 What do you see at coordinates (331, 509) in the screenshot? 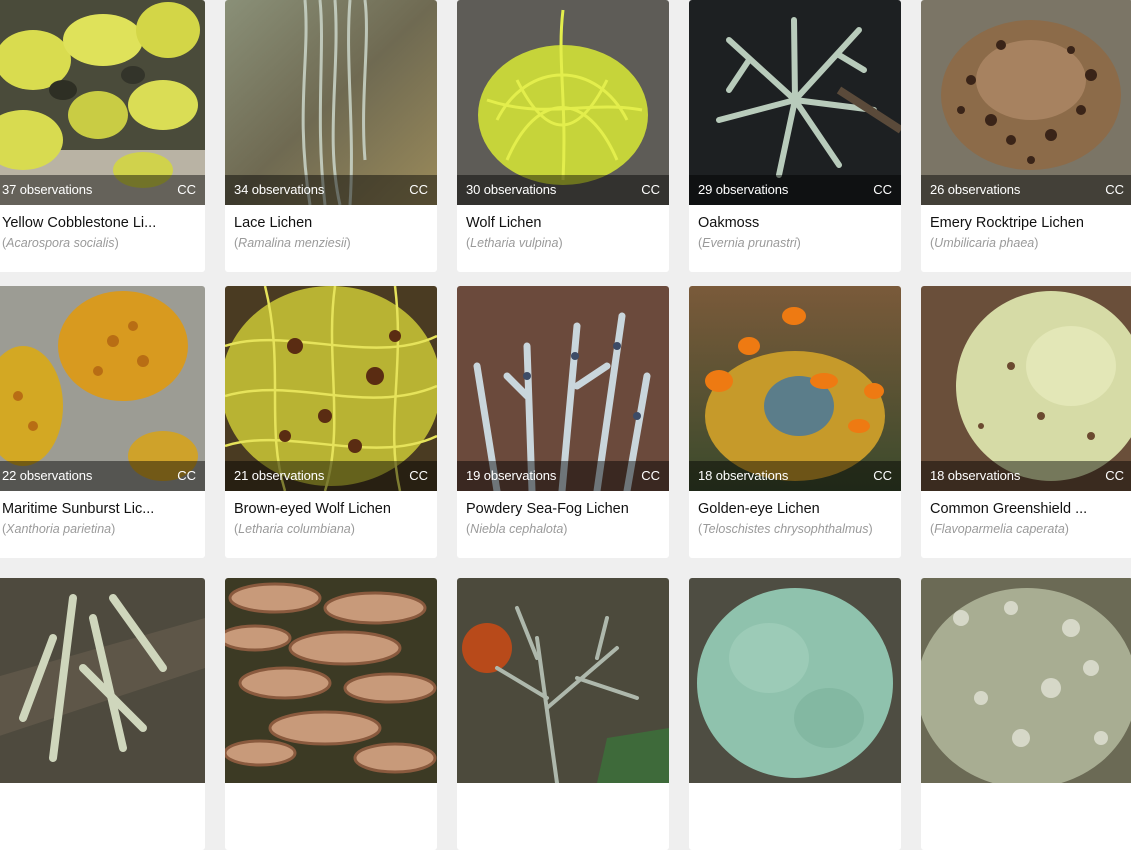
I see `common-name: Brown-eyed Wolf Lichen` at bounding box center [331, 509].